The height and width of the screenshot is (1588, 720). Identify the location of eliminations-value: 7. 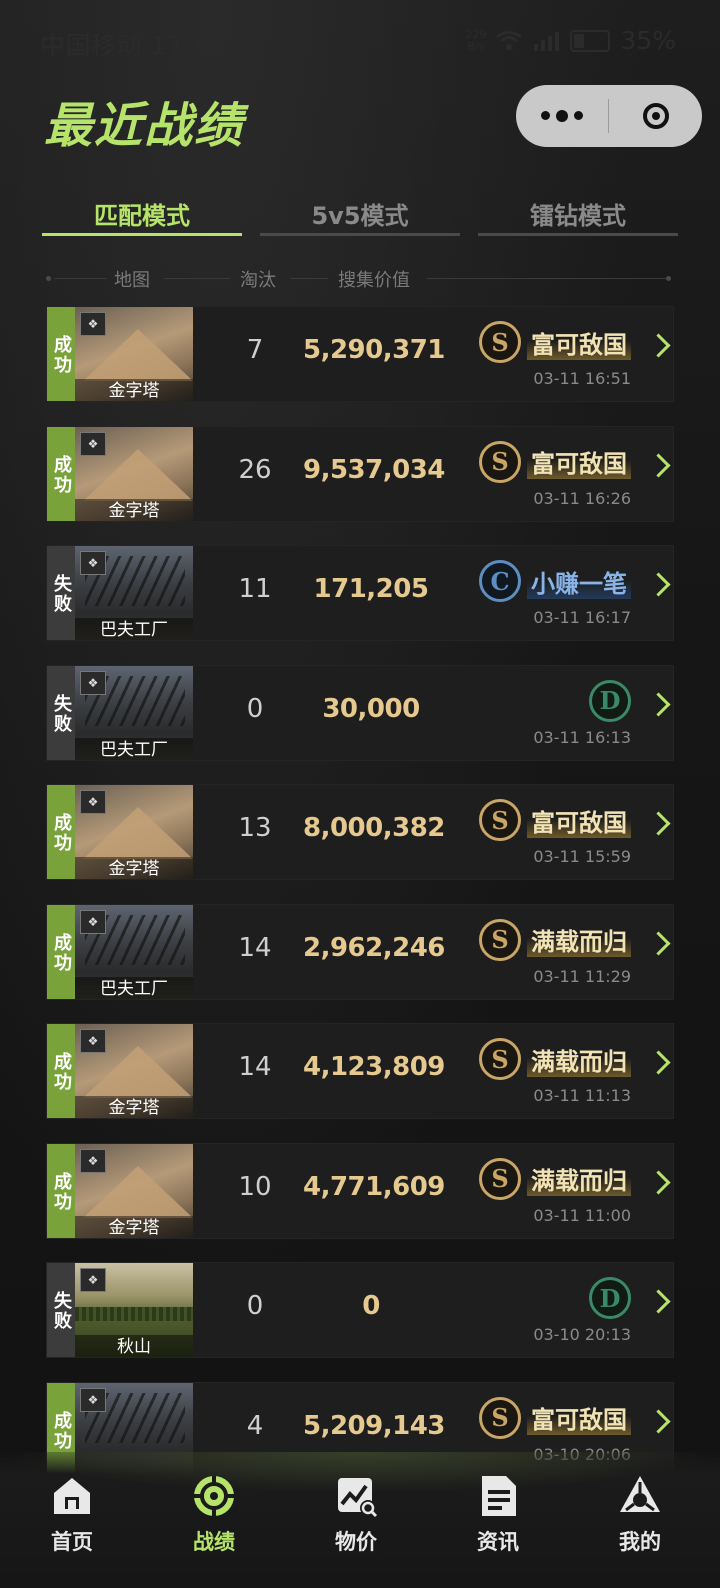
(255, 350).